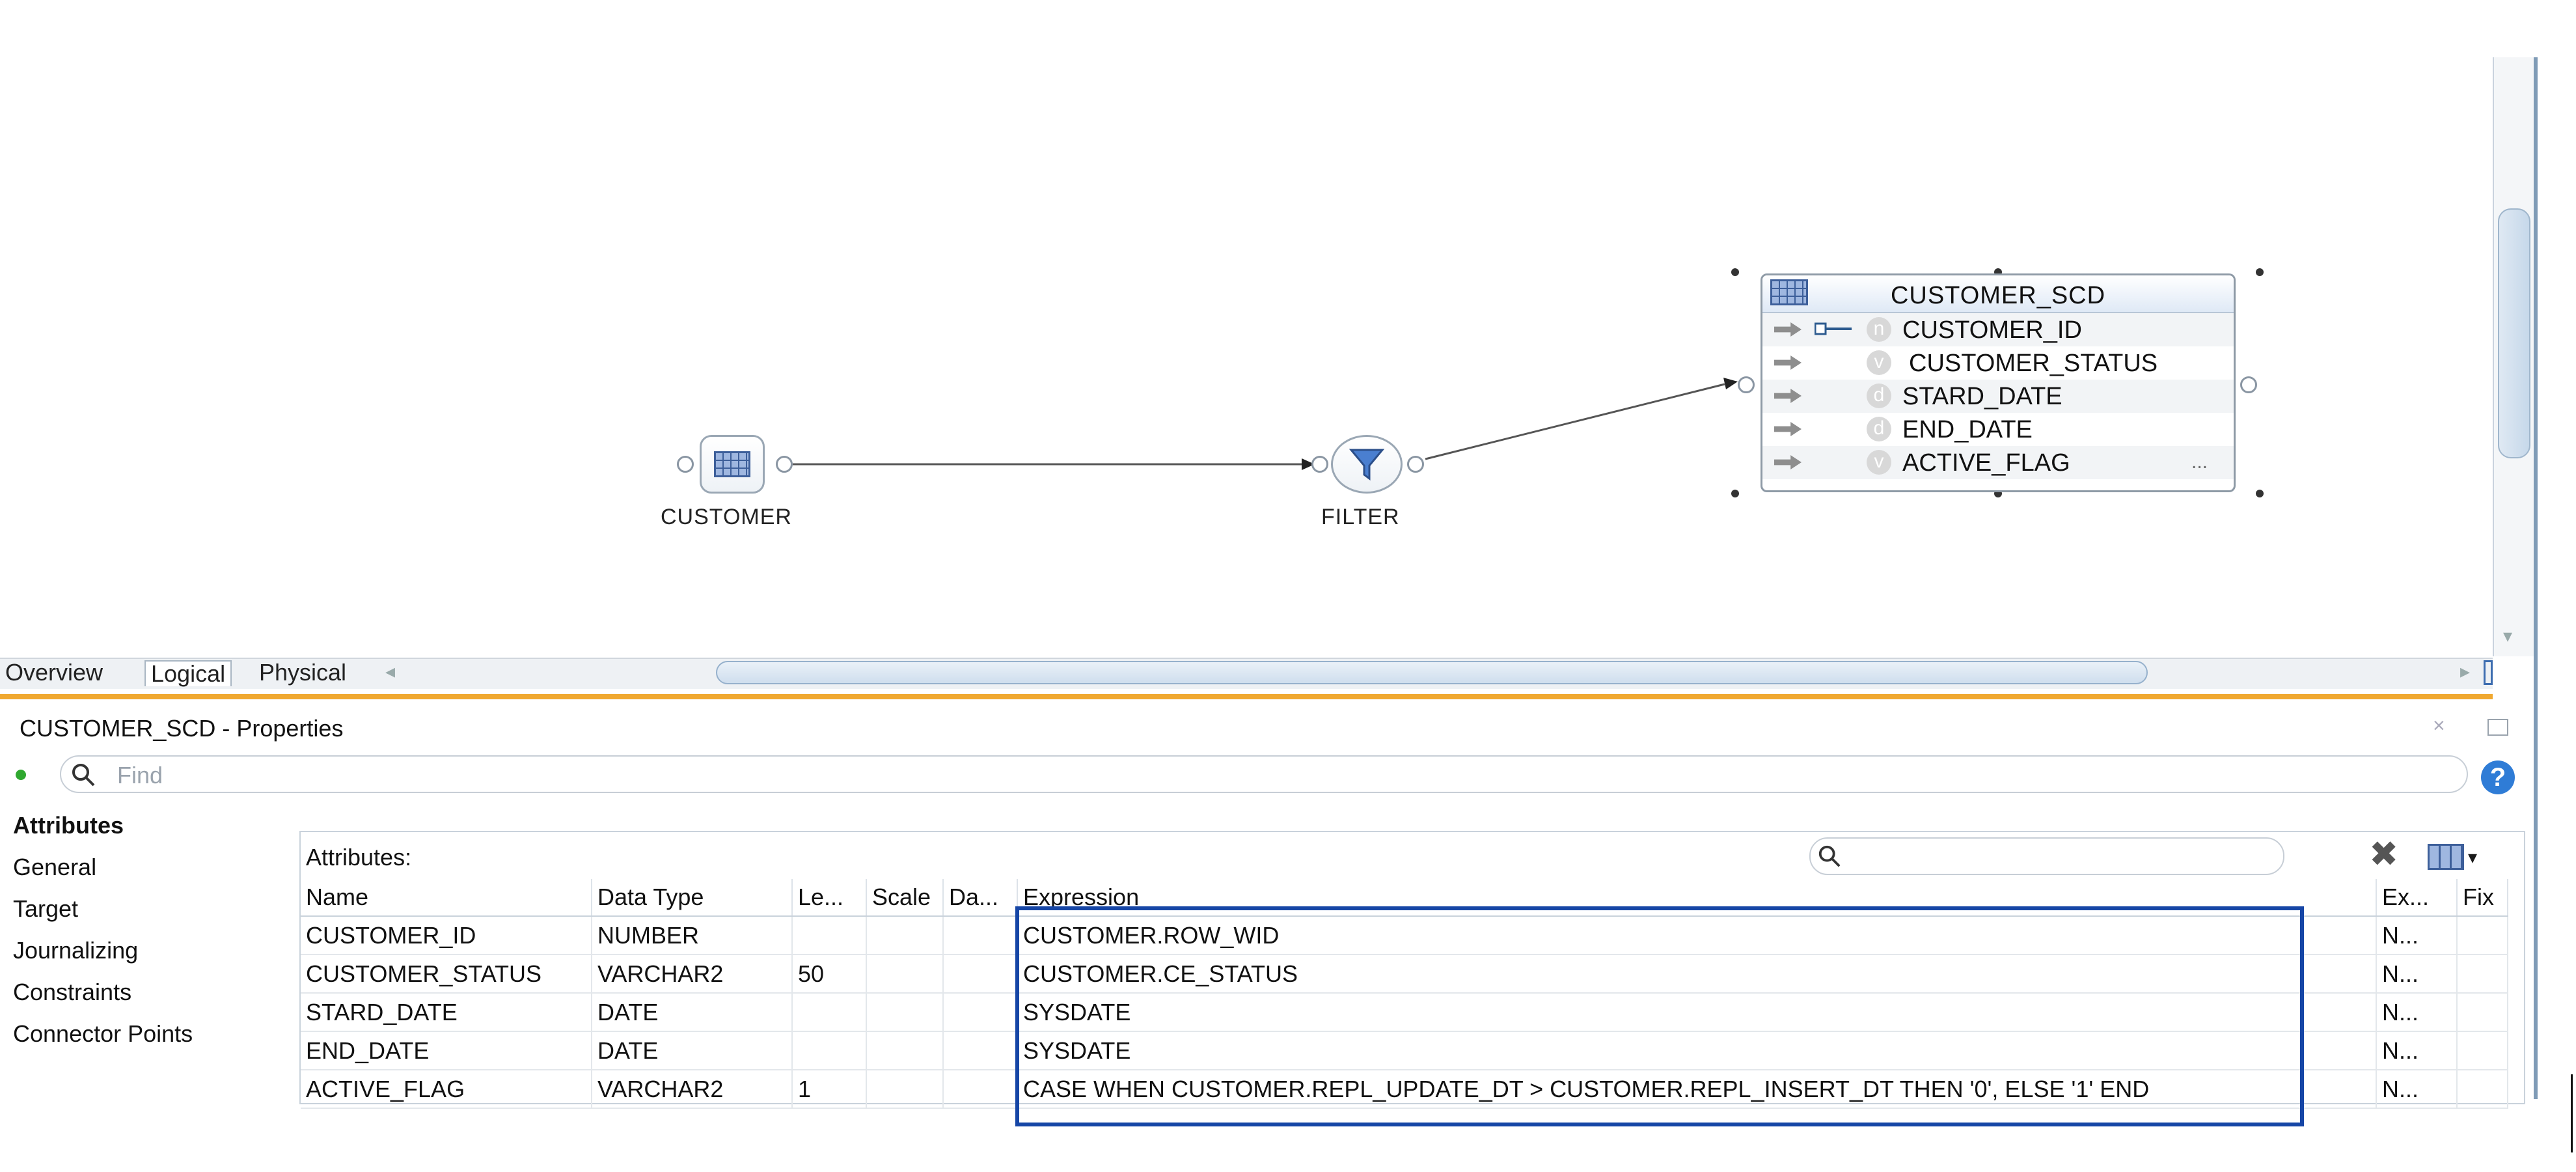  What do you see at coordinates (2465, 671) in the screenshot?
I see `scroll-right-arrow-icon: ▸` at bounding box center [2465, 671].